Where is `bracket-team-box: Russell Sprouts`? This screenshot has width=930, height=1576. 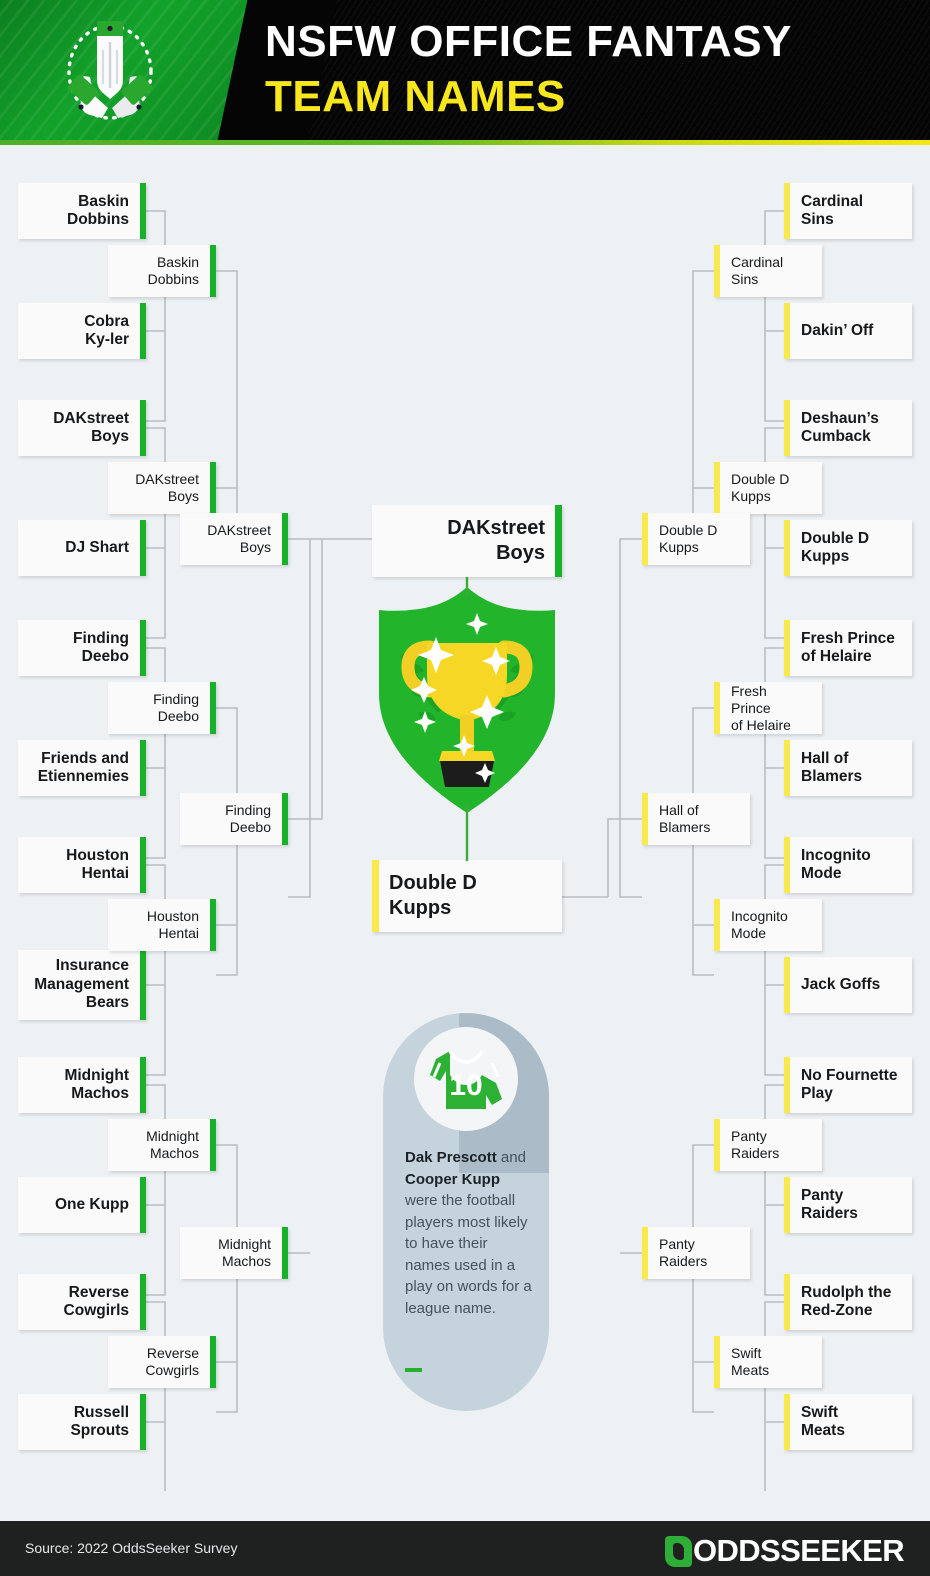 bracket-team-box: Russell Sprouts is located at coordinates (82, 1422).